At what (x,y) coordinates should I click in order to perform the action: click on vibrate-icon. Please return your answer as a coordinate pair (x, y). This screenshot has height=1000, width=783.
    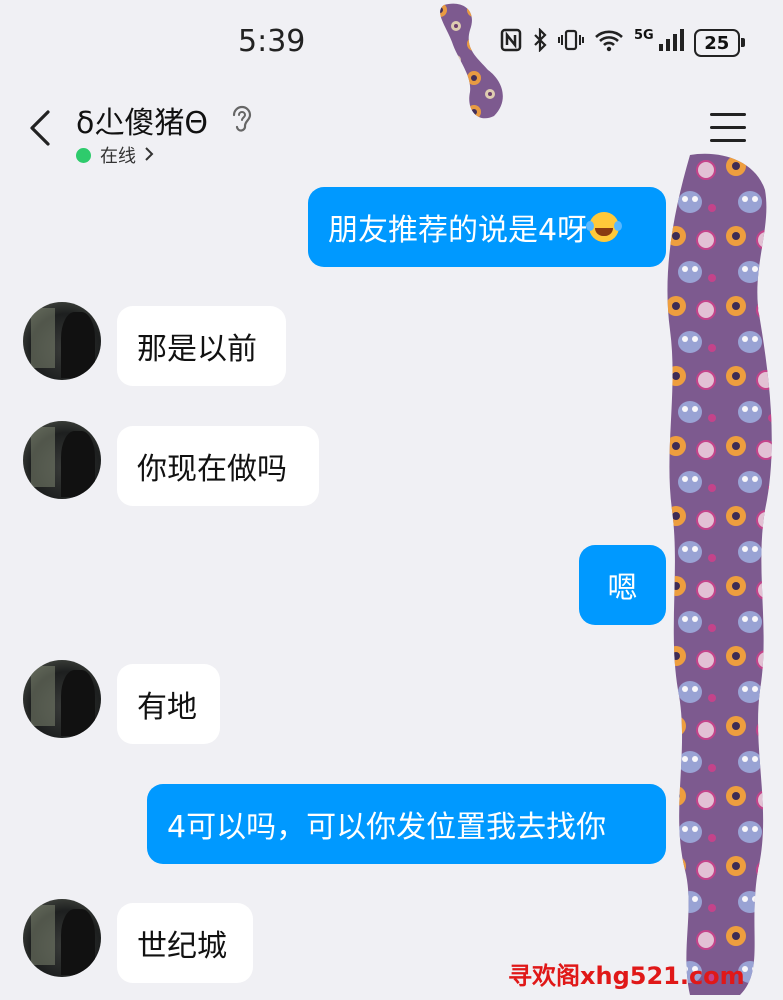
    Looking at the image, I should click on (571, 43).